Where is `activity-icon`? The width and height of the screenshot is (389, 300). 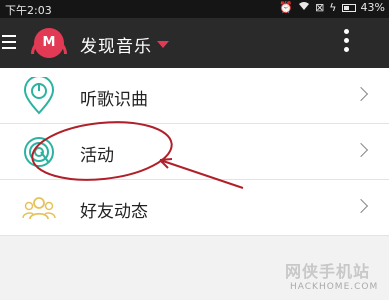
activity-icon is located at coordinates (39, 152).